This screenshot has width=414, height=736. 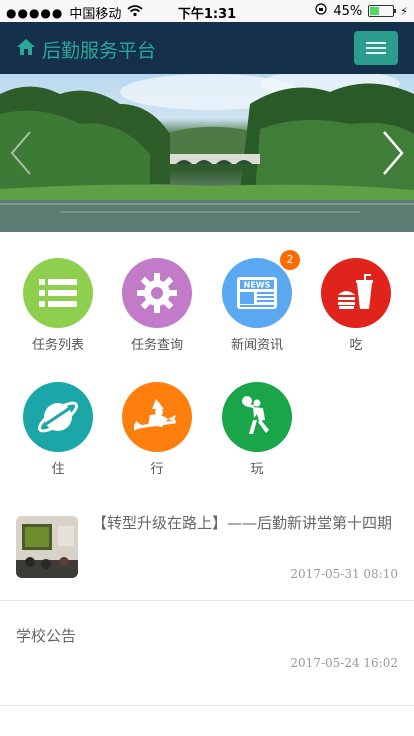 What do you see at coordinates (157, 293) in the screenshot?
I see `gear-icon` at bounding box center [157, 293].